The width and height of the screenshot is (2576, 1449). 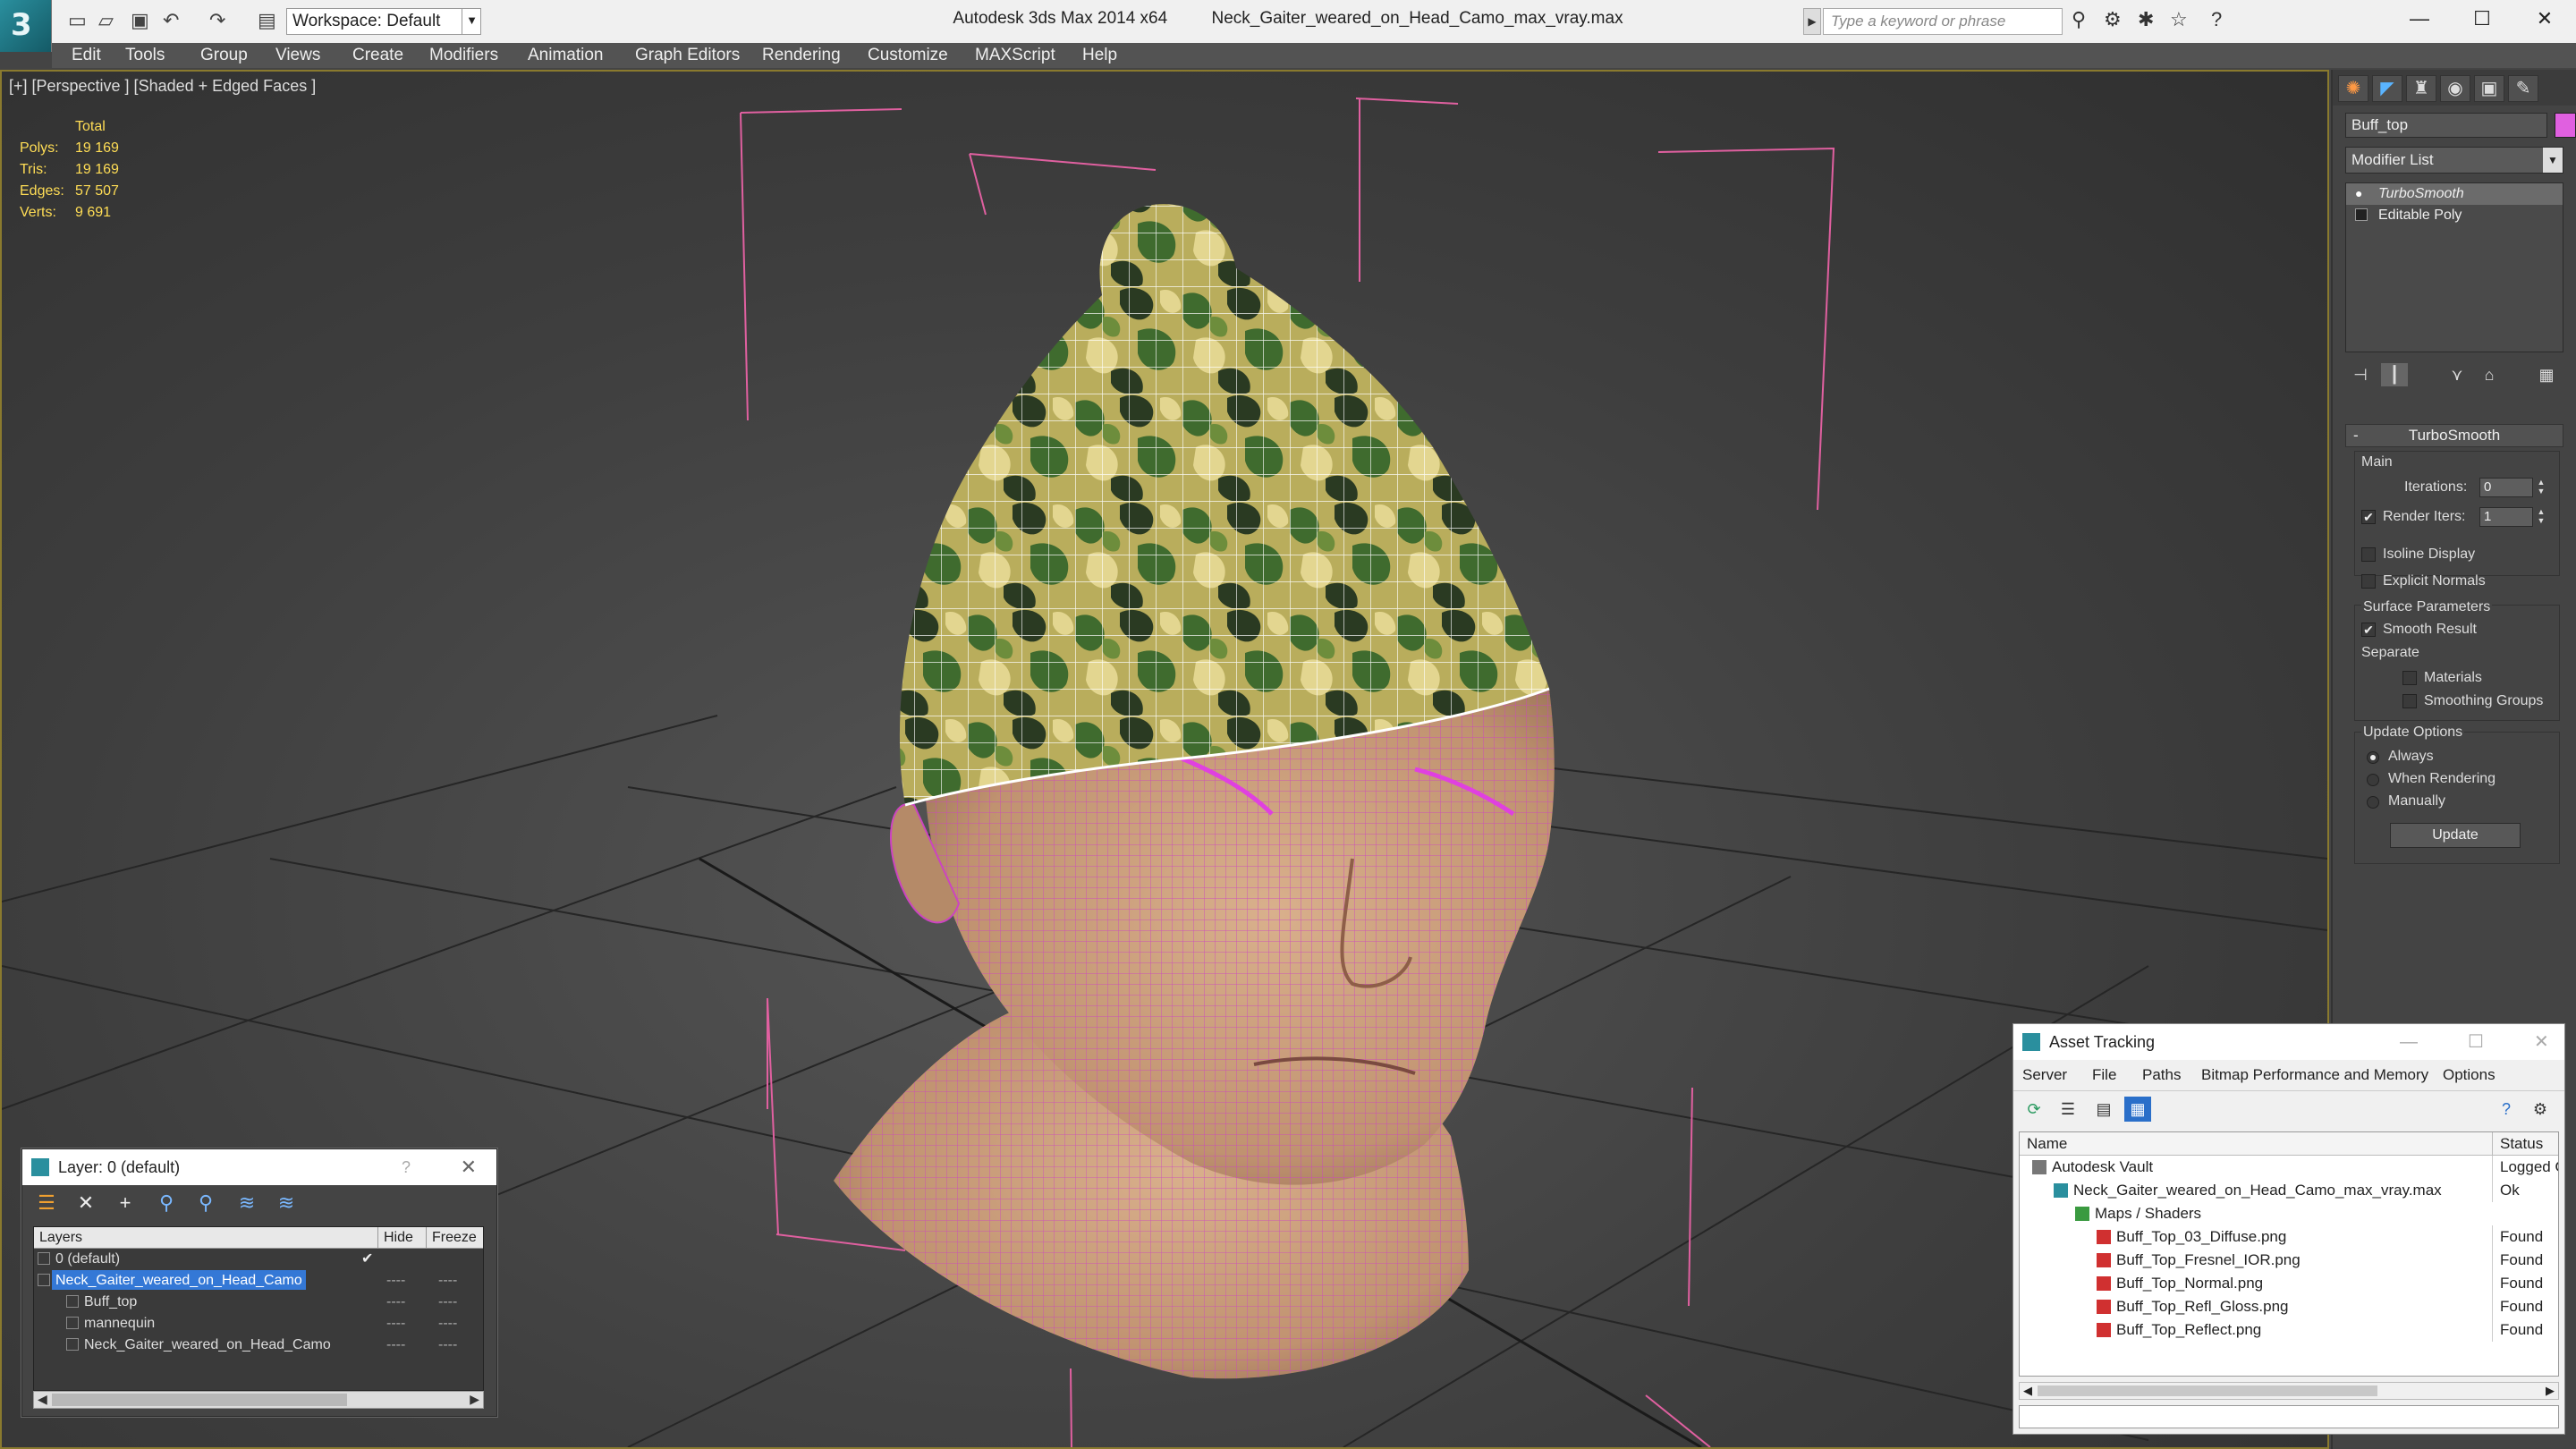 I want to click on settings-icon: ⚙, so click(x=2540, y=1109).